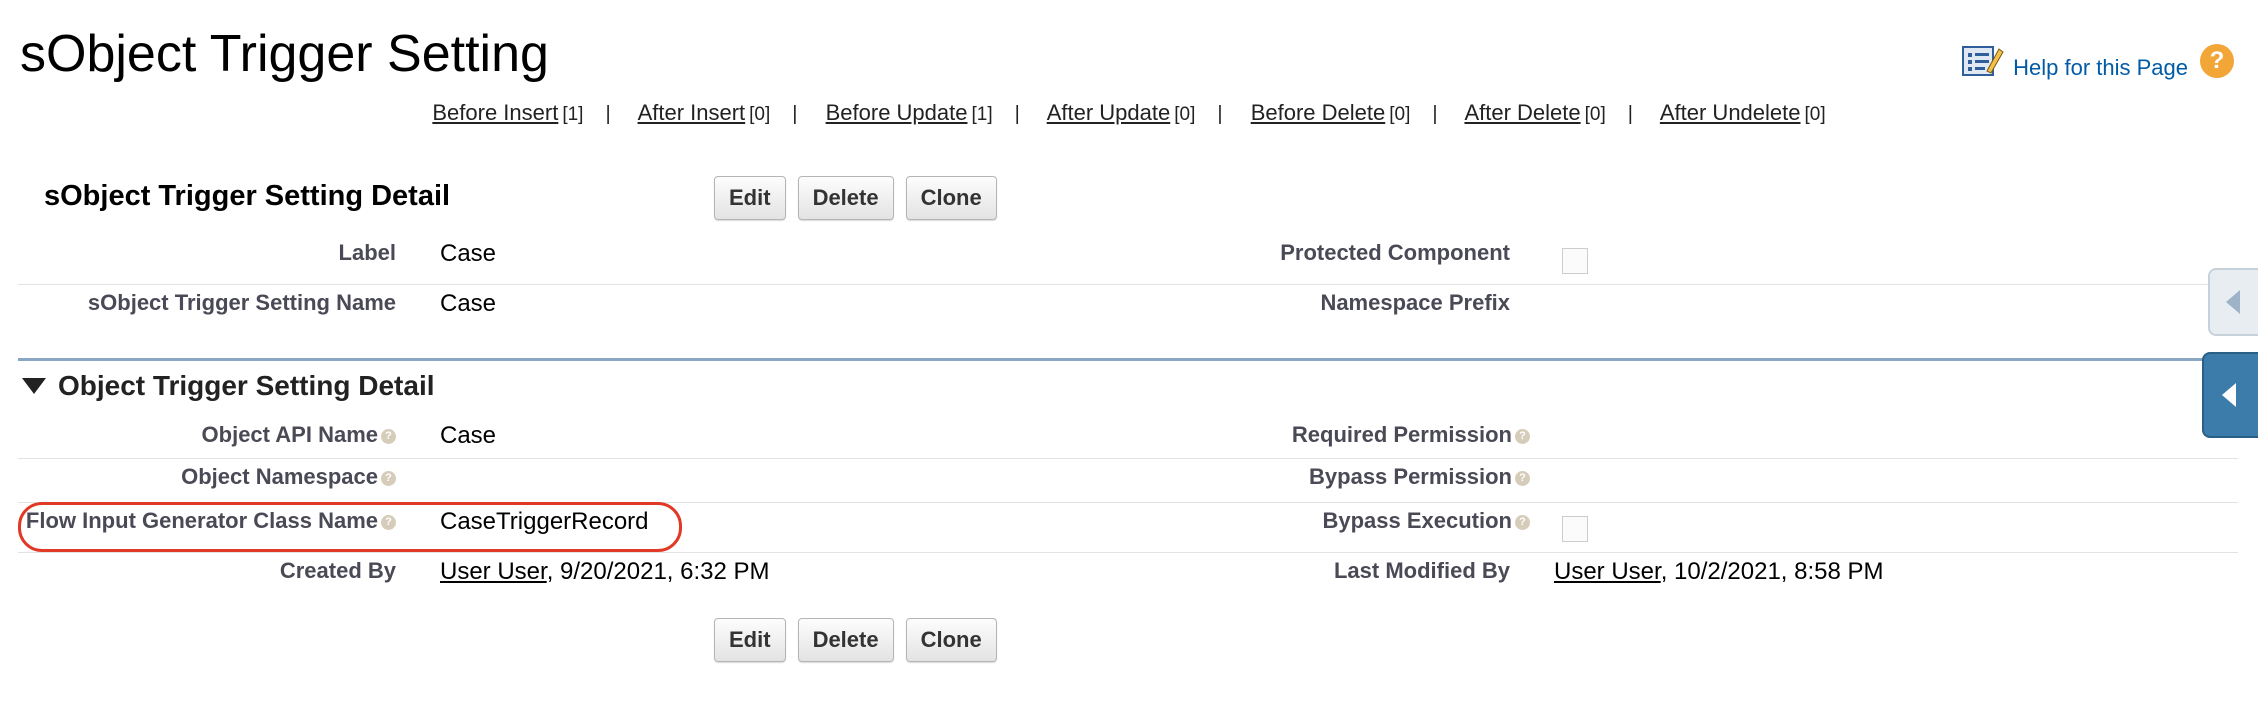  What do you see at coordinates (1331, 112) in the screenshot?
I see `link-before-delete: Before Delete [0]` at bounding box center [1331, 112].